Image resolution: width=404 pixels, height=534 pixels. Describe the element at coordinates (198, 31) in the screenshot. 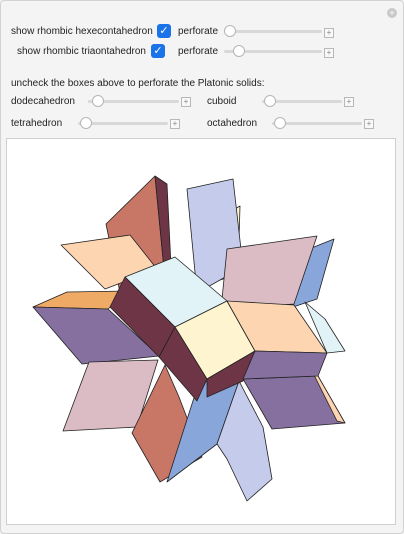

I see `perforate-hex-label: perforate` at that location.